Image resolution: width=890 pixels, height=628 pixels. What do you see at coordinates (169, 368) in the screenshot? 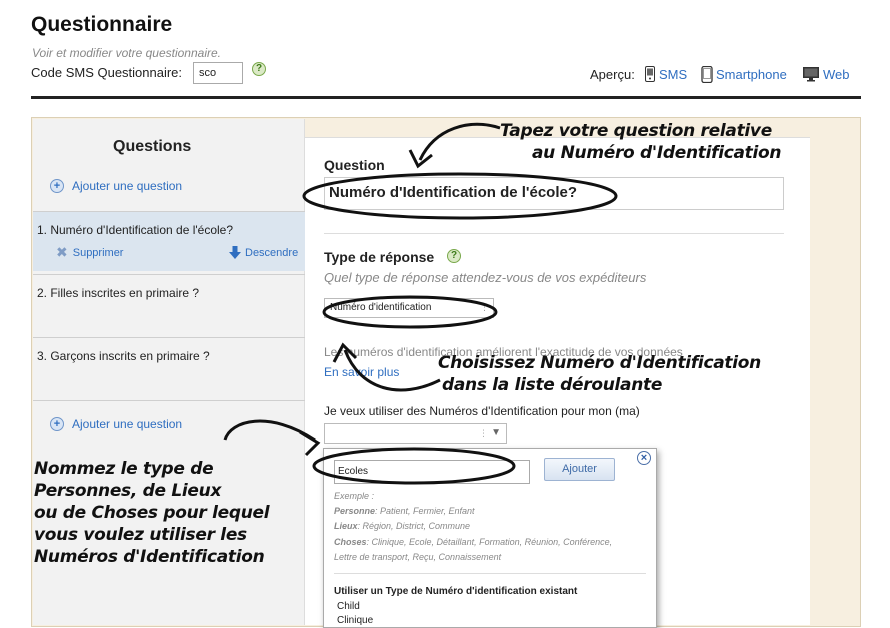
I see `question-item-3: 3. Garçons inscrits en primaire ?` at bounding box center [169, 368].